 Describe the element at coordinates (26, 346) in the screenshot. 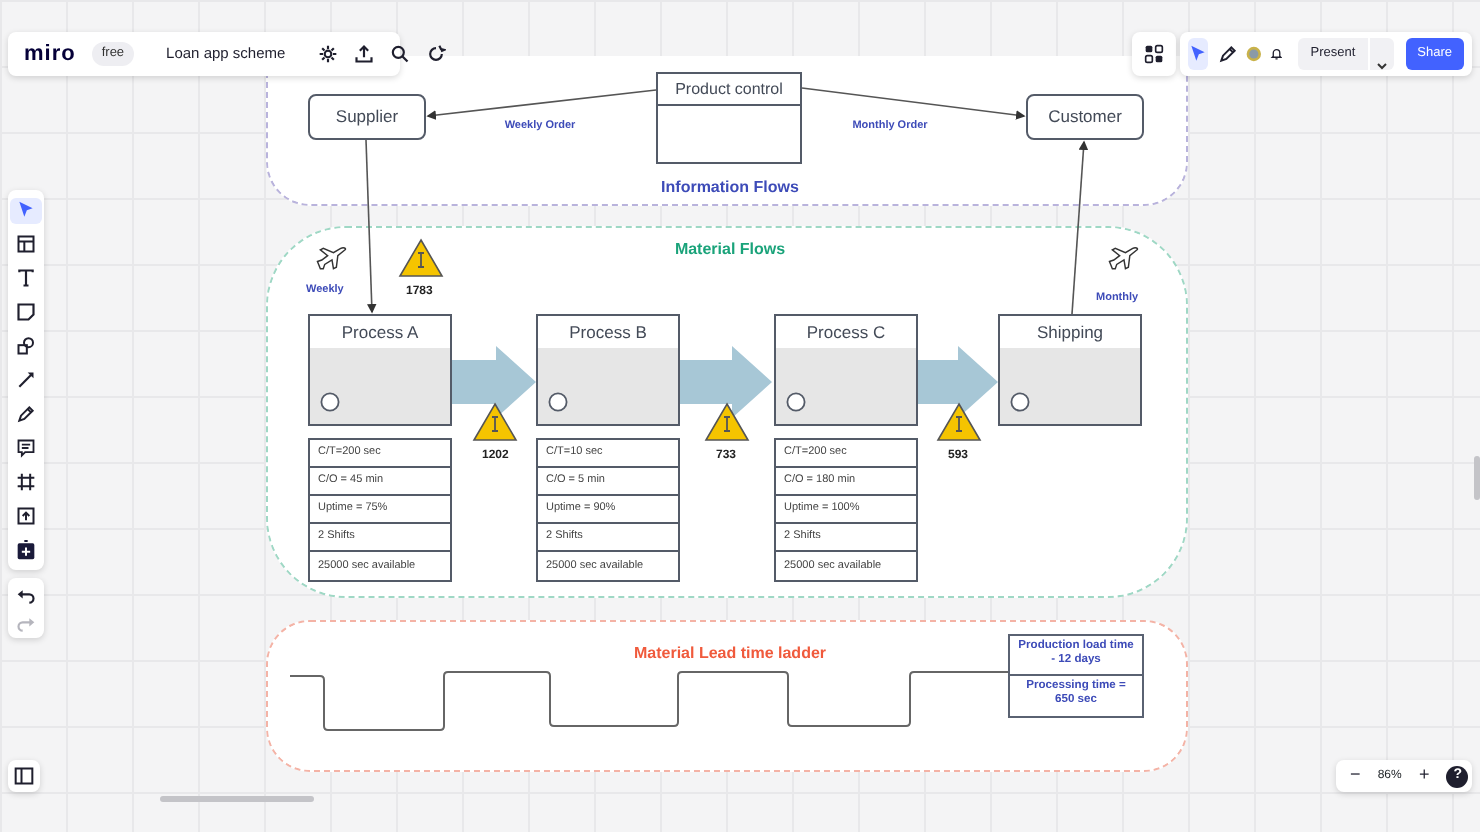

I see `shapes-icon` at that location.